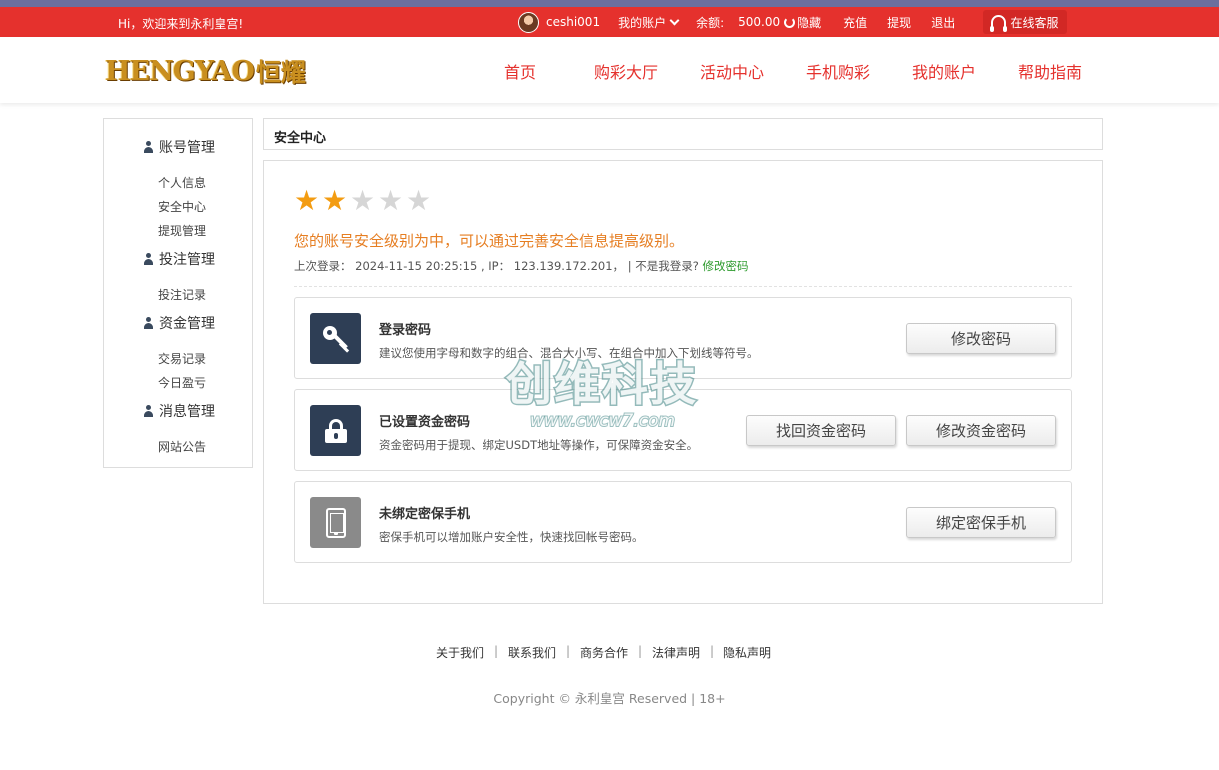 This screenshot has height=770, width=1219. Describe the element at coordinates (725, 266) in the screenshot. I see `change-password-link: 修改密码` at that location.